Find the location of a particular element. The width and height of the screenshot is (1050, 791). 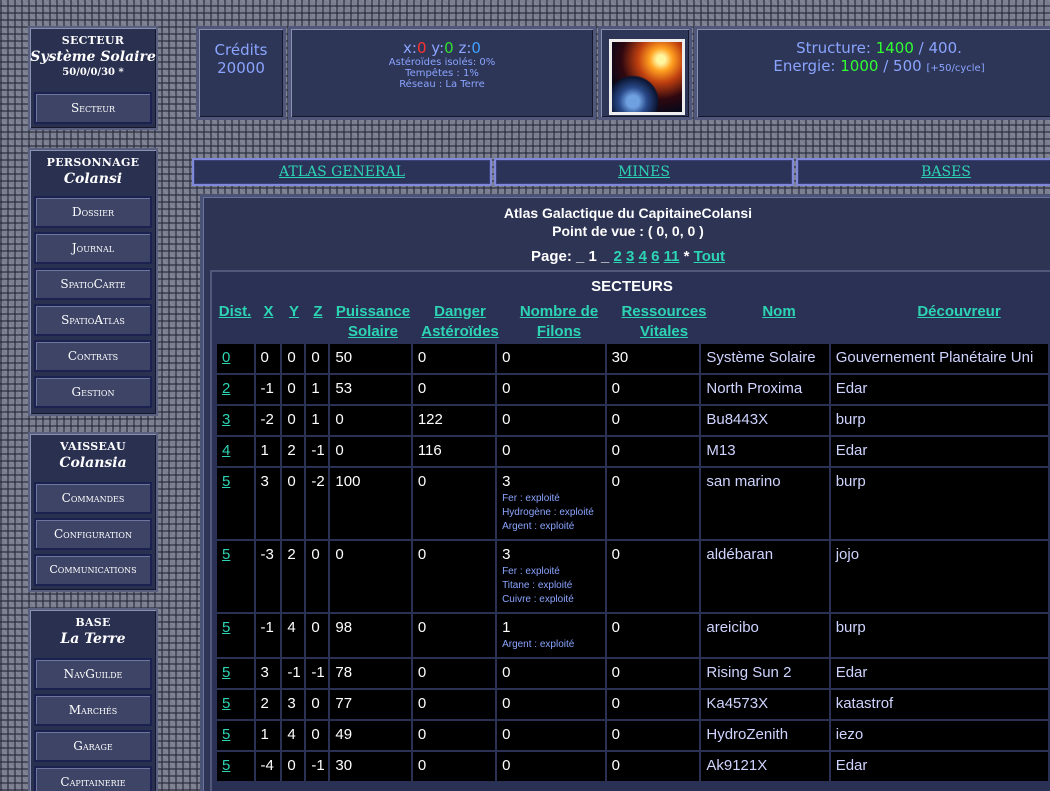

credits-label: Crédits is located at coordinates (241, 50).